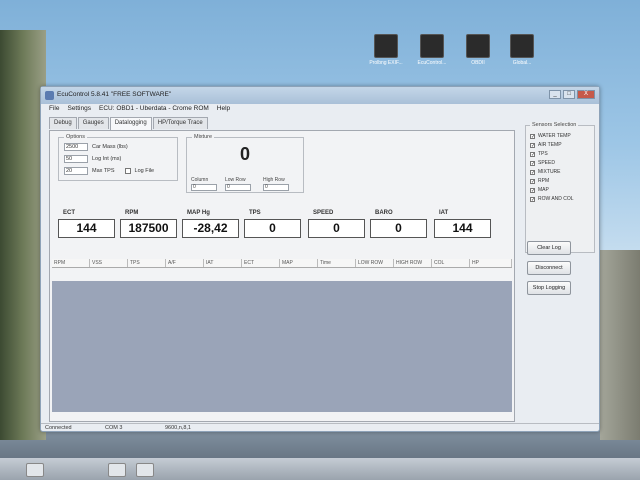 The height and width of the screenshot is (480, 640). Describe the element at coordinates (110, 147) in the screenshot. I see `car-mass-label: Car Mass (lbs)` at that location.